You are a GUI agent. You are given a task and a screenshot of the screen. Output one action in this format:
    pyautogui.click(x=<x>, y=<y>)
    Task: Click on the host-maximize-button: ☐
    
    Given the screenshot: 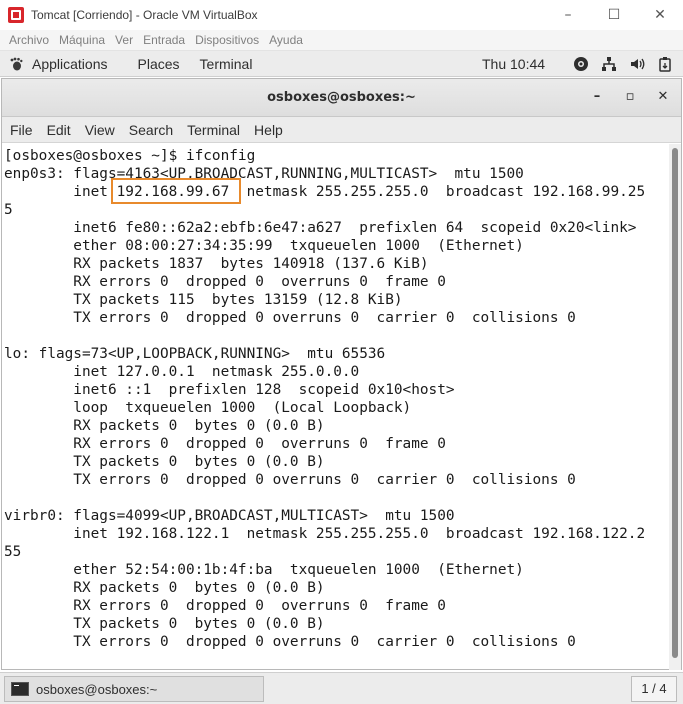 What is the action you would take?
    pyautogui.click(x=614, y=15)
    